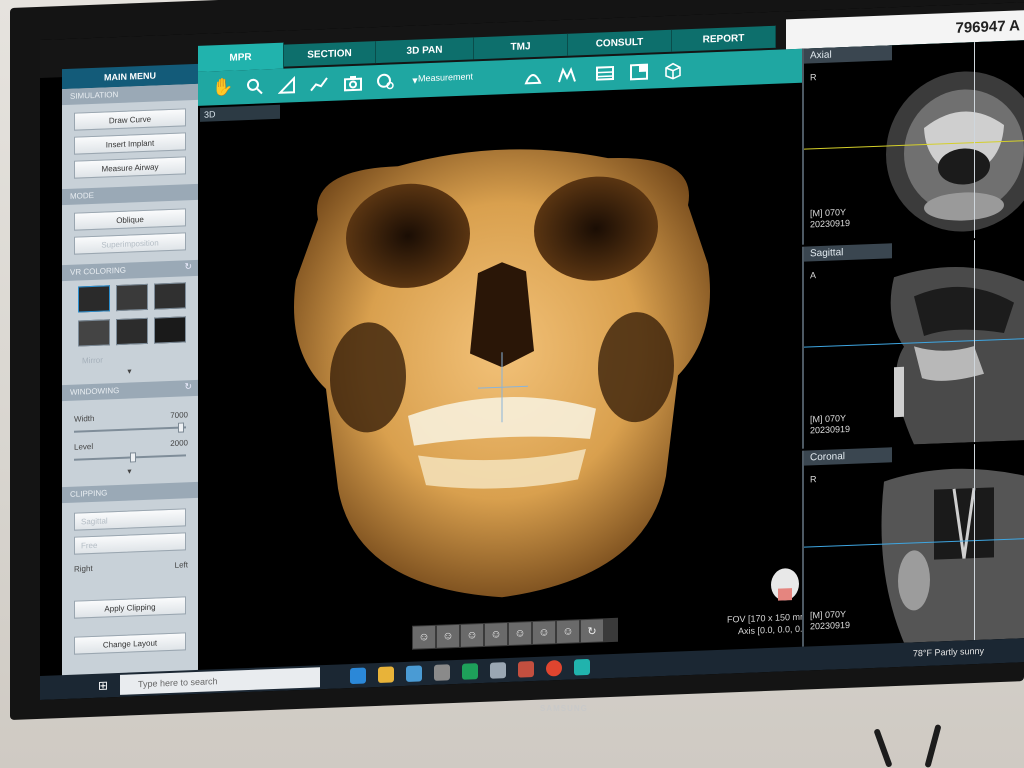 The width and height of the screenshot is (1024, 768). I want to click on sagittal-orientation-label: A, so click(813, 275).